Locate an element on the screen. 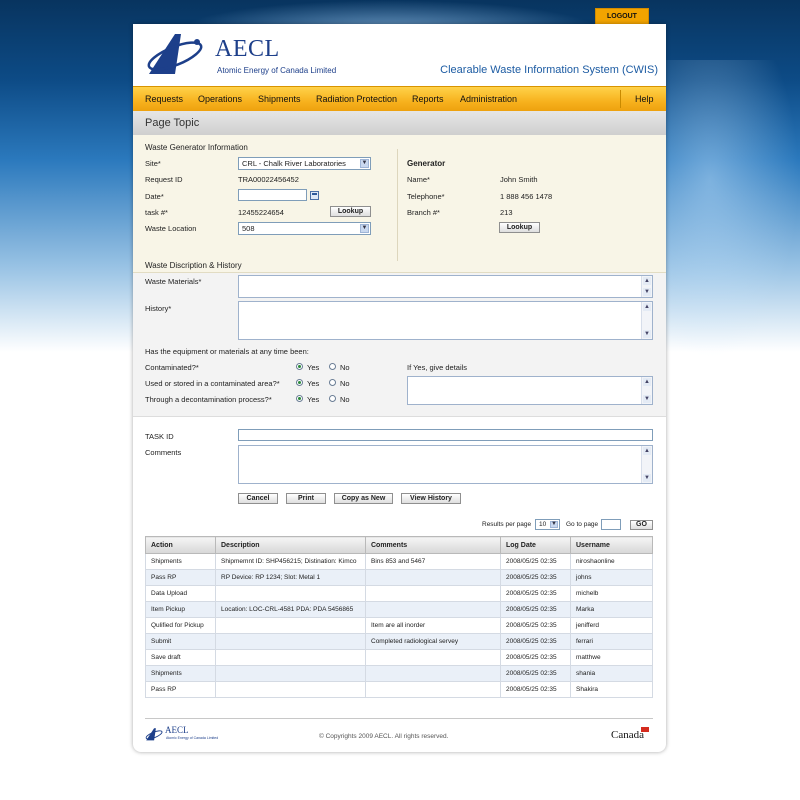  cell-action: Data Upload is located at coordinates (180, 593).